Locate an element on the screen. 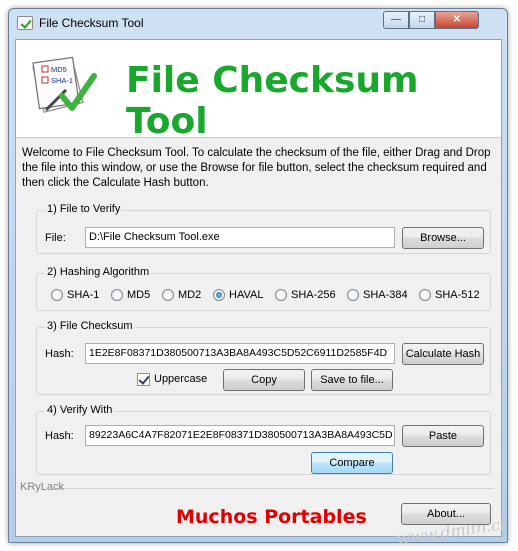 This screenshot has width=518, height=551. radio-sha384: SHA-384 is located at coordinates (377, 296).